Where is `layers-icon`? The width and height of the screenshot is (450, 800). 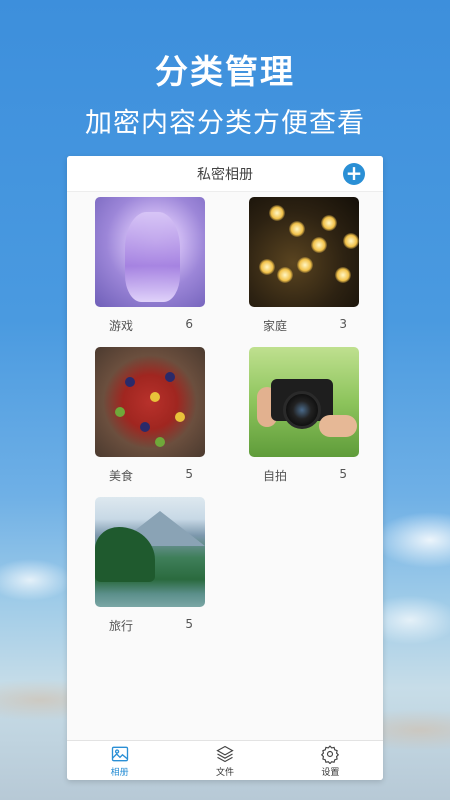 layers-icon is located at coordinates (225, 753).